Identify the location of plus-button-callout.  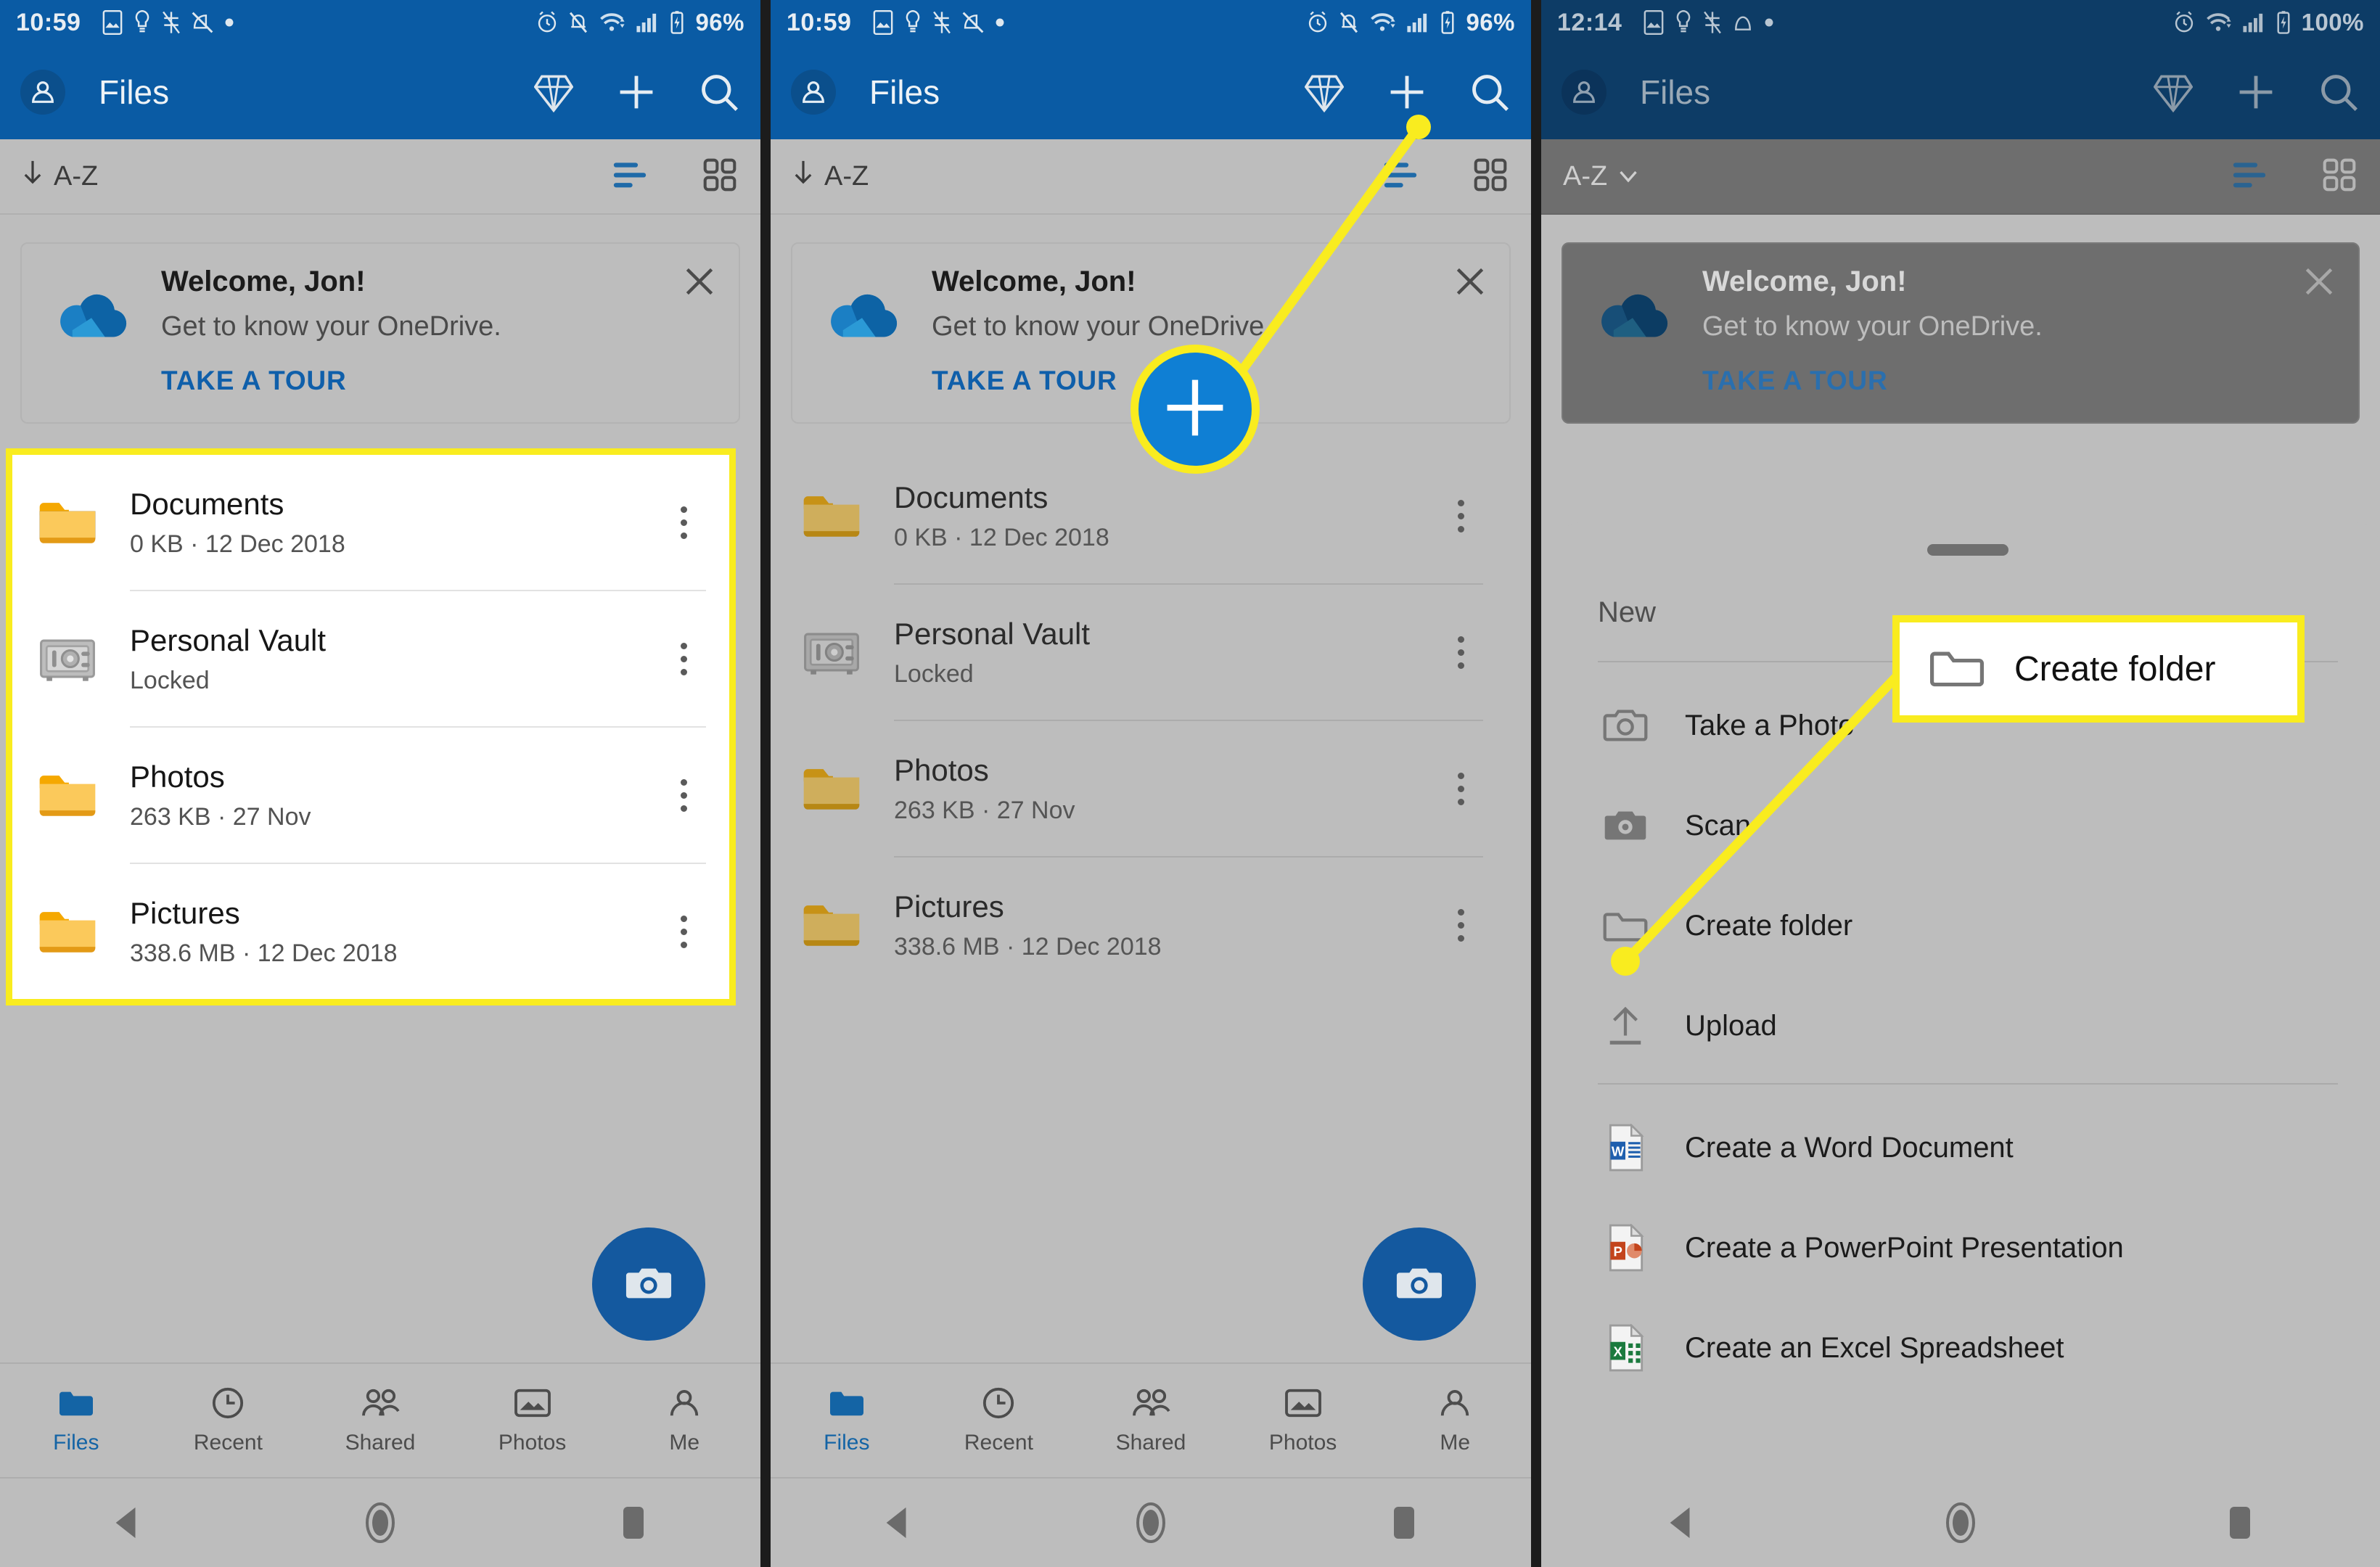
(1195, 409).